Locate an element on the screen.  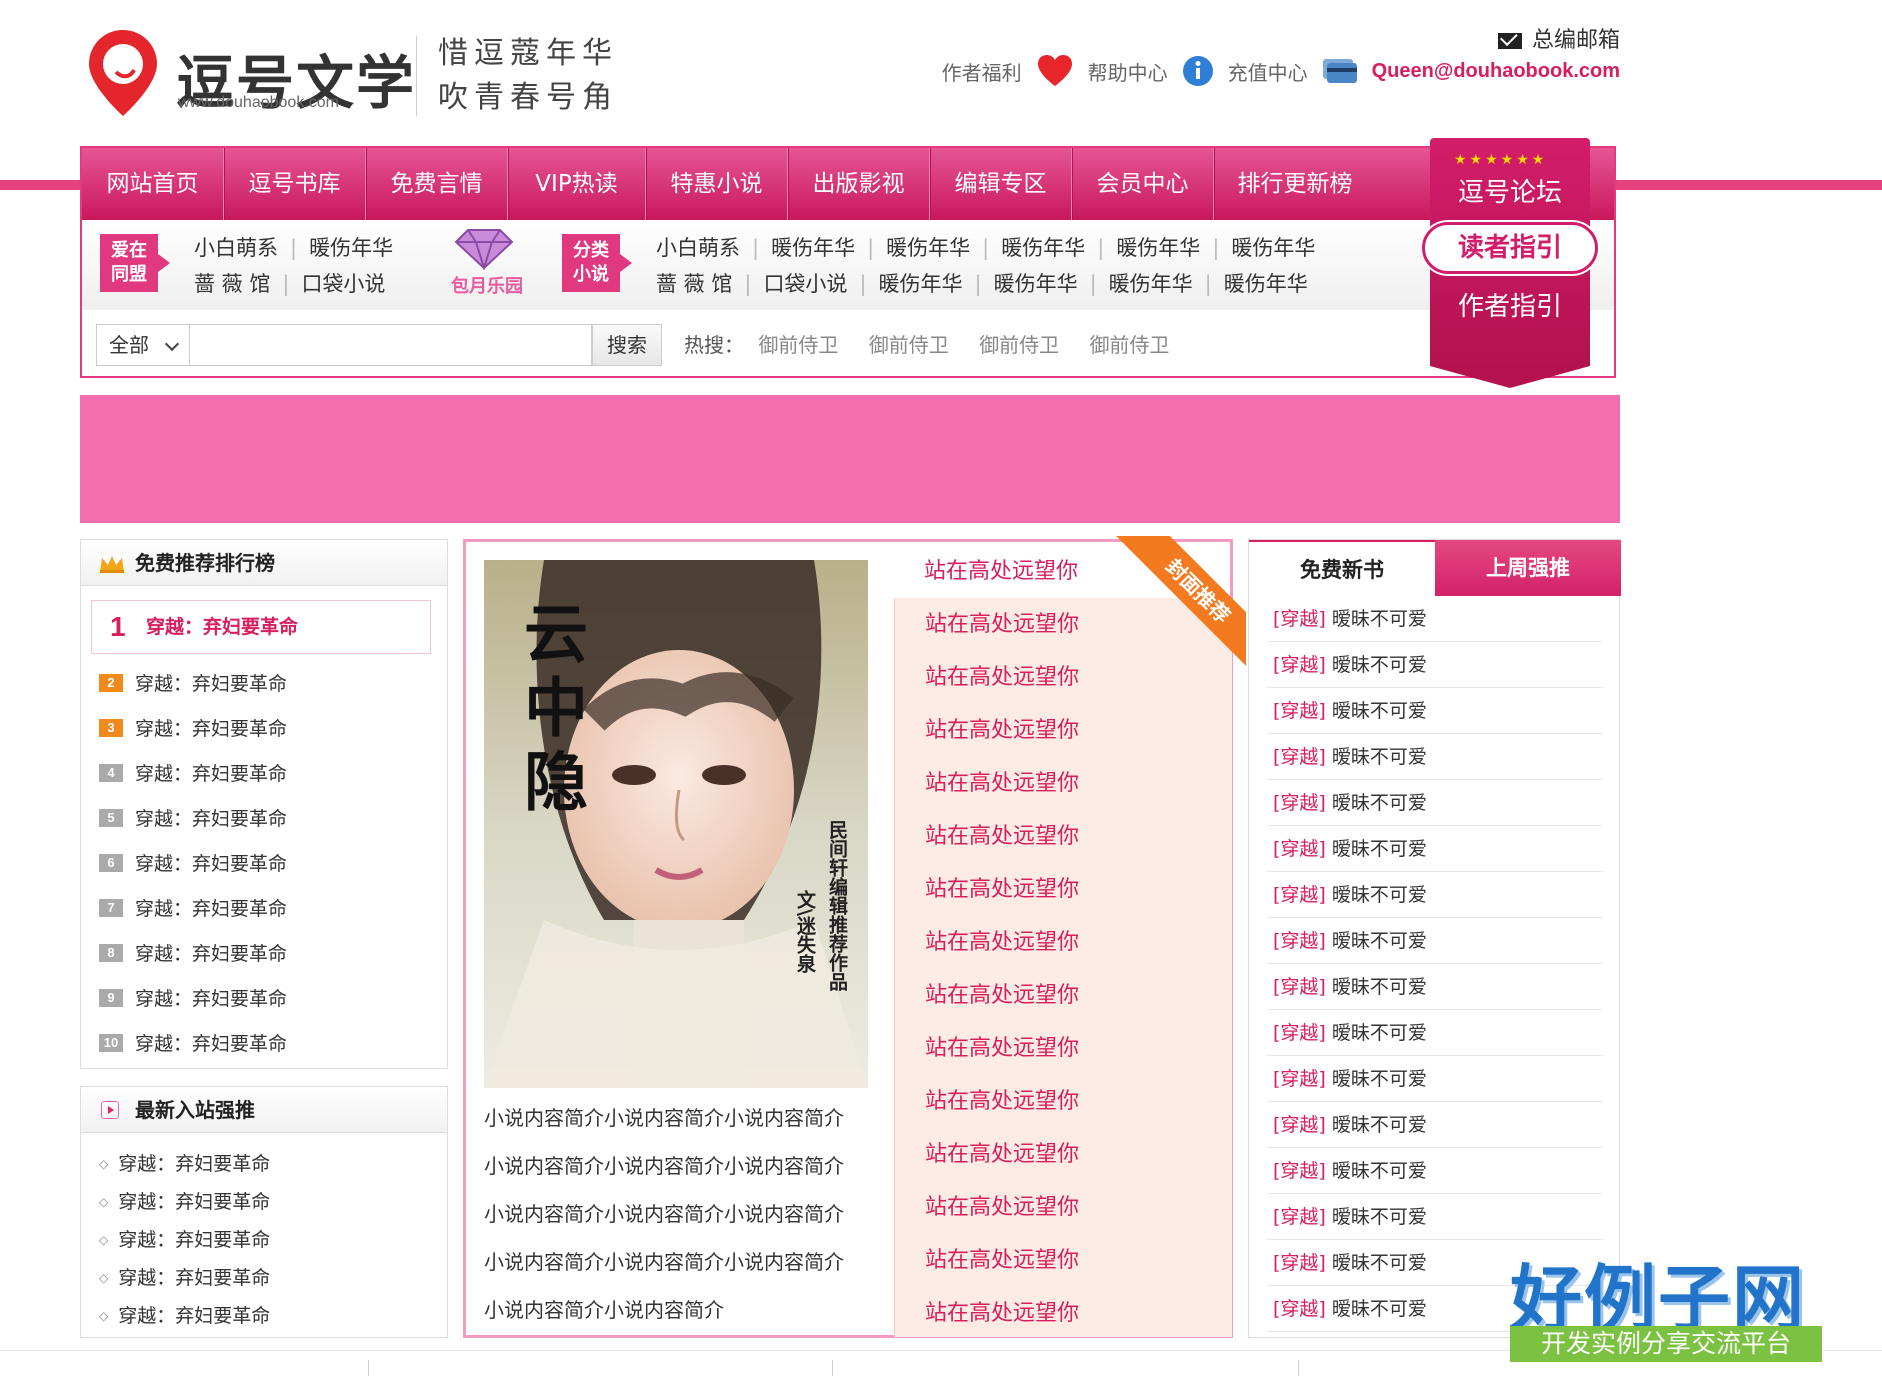
site-slogan: 惜逗蔻年华 吹青春号角 is located at coordinates (528, 76).